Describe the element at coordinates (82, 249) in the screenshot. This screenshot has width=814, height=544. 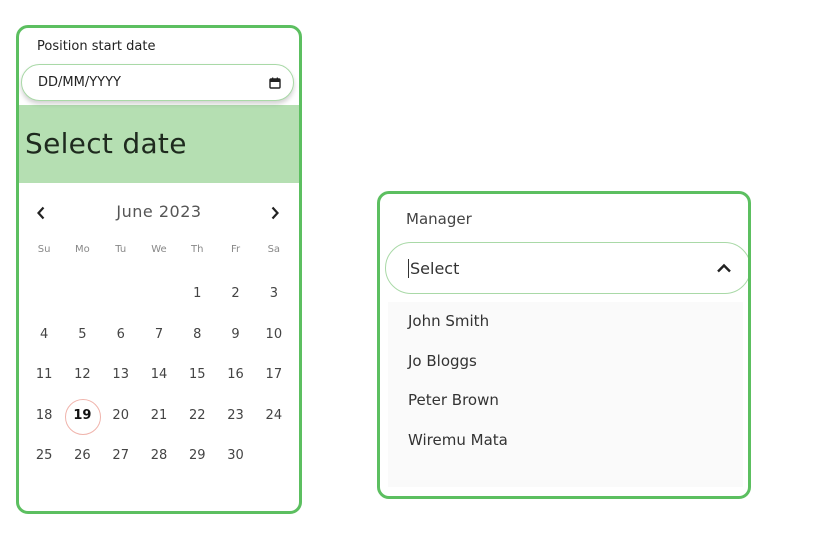
I see `weekday-label: Mo` at that location.